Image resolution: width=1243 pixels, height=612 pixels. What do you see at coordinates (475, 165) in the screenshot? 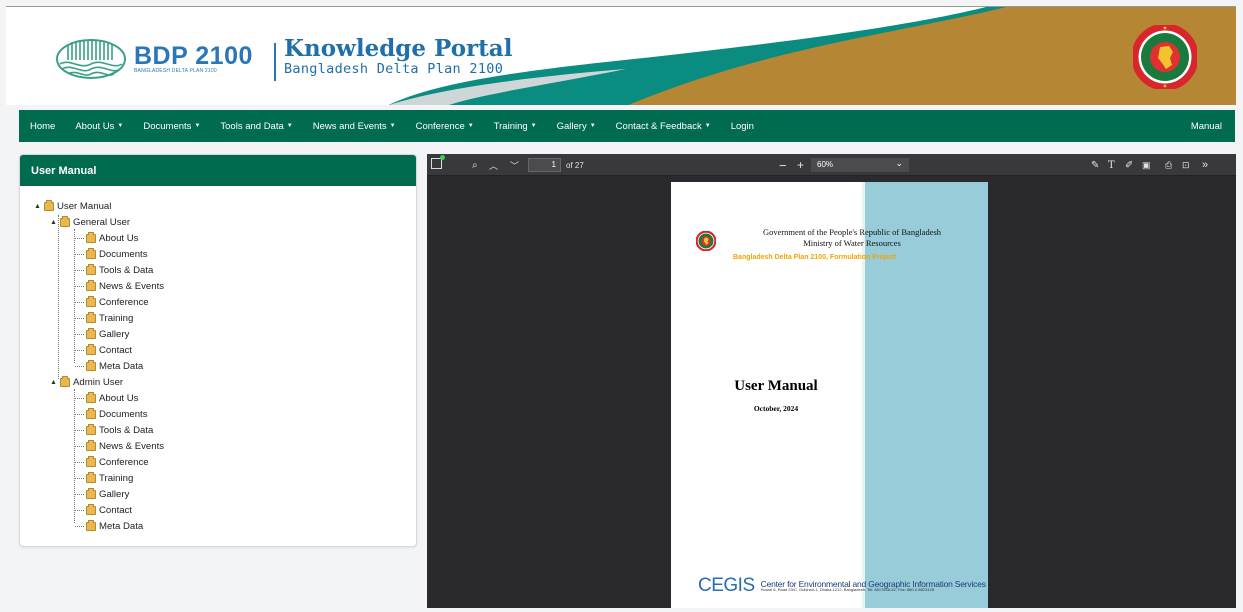
I see `search-icon: ⌕` at bounding box center [475, 165].